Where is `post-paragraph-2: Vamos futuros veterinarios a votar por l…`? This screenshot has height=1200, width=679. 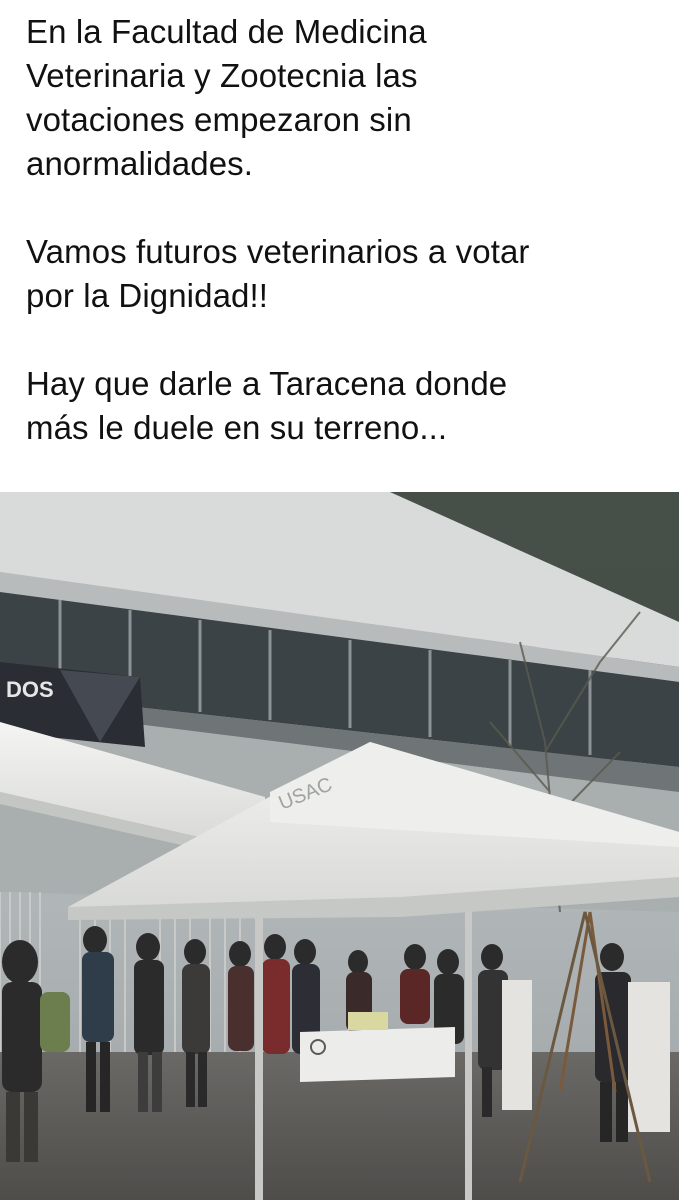 post-paragraph-2: Vamos futuros veterinarios a votar por l… is located at coordinates (278, 273).